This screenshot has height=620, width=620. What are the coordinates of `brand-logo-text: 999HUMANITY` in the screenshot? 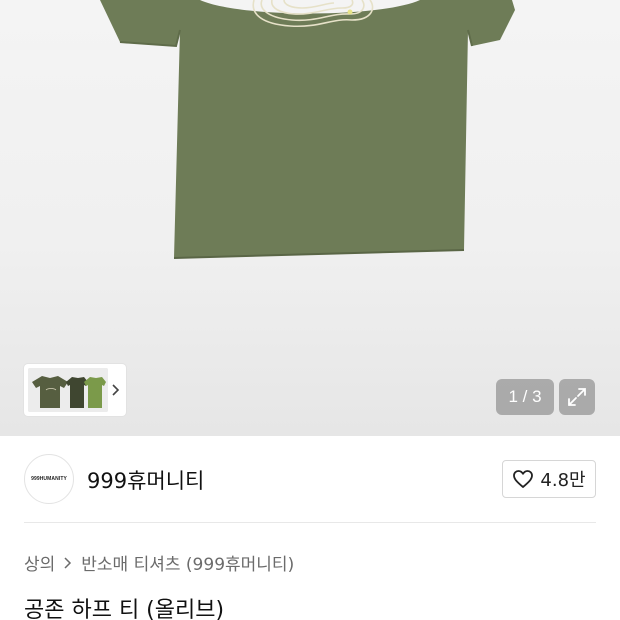 It's located at (49, 479).